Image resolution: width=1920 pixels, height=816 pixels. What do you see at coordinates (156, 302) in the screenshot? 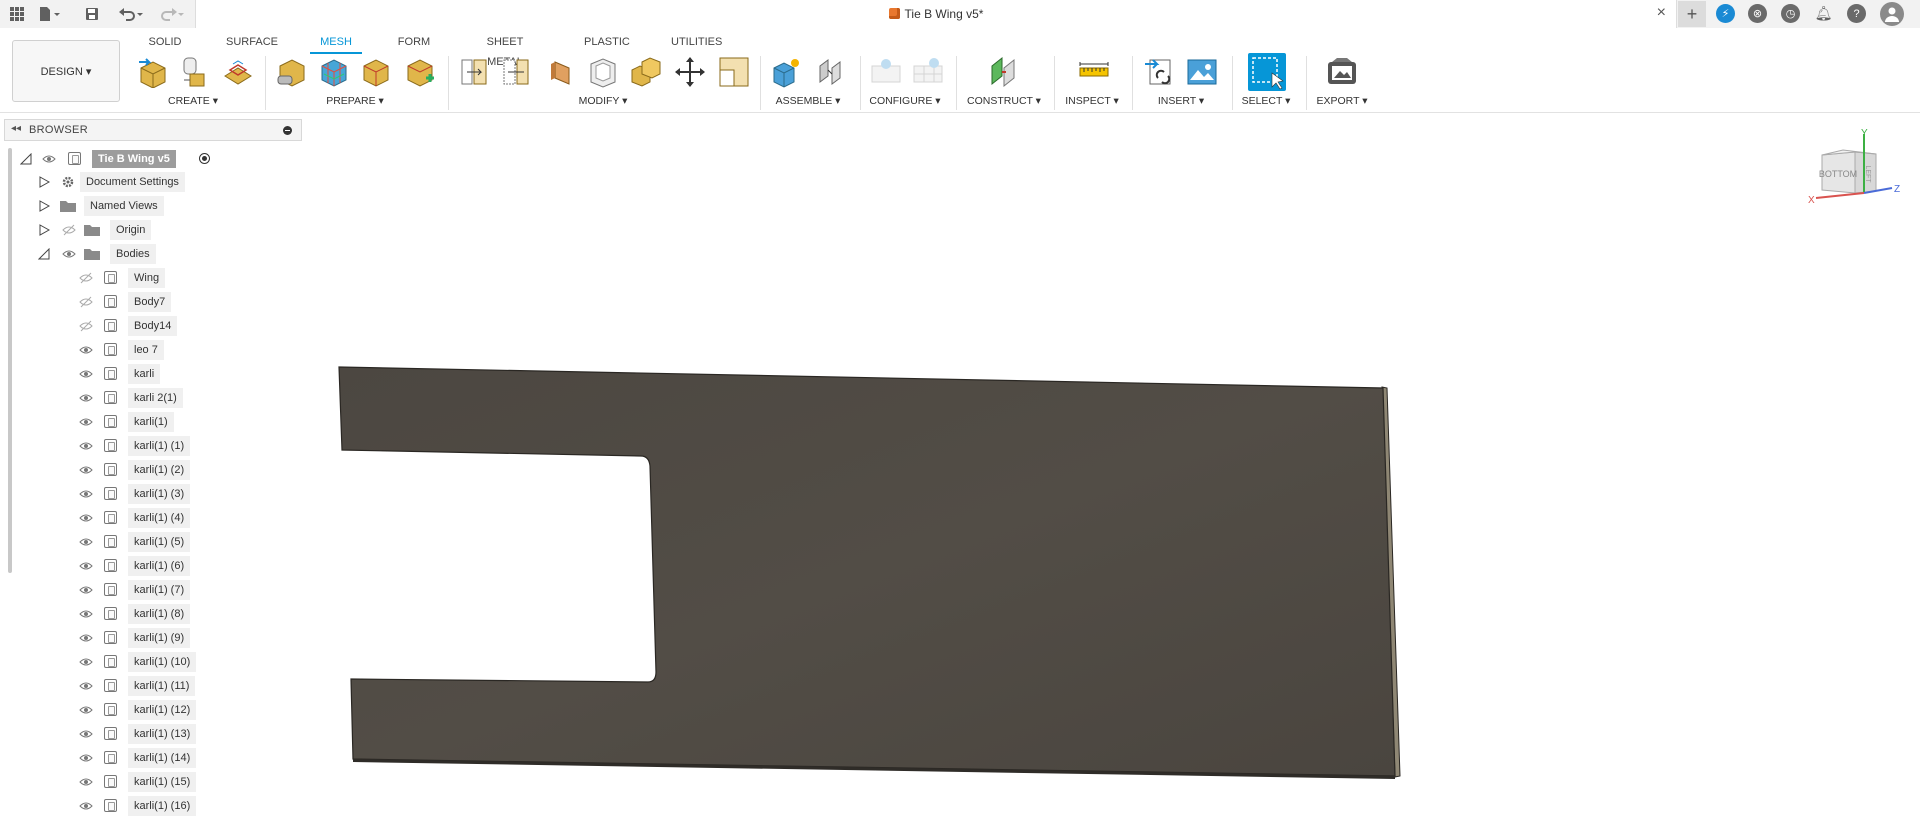
I see `body-row: Body7` at bounding box center [156, 302].